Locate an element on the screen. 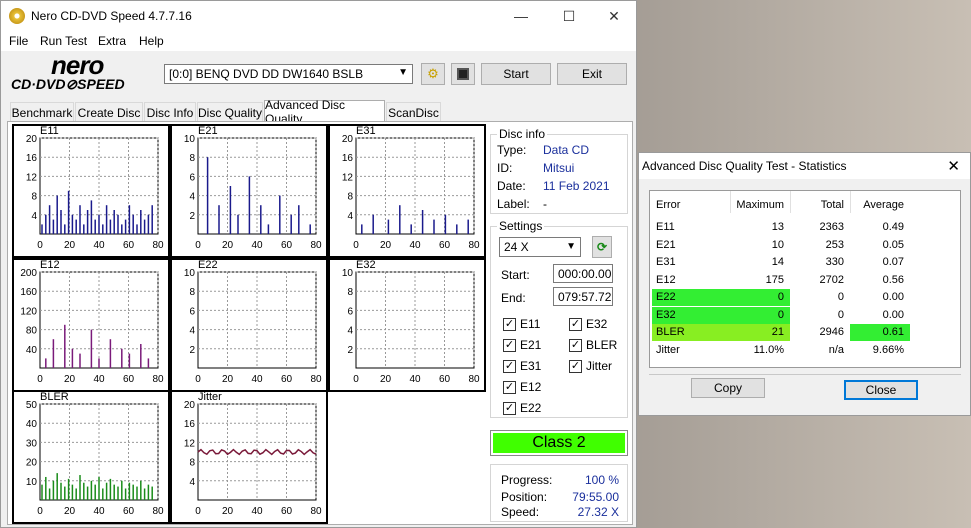  close-button: ✕ is located at coordinates (613, 16).